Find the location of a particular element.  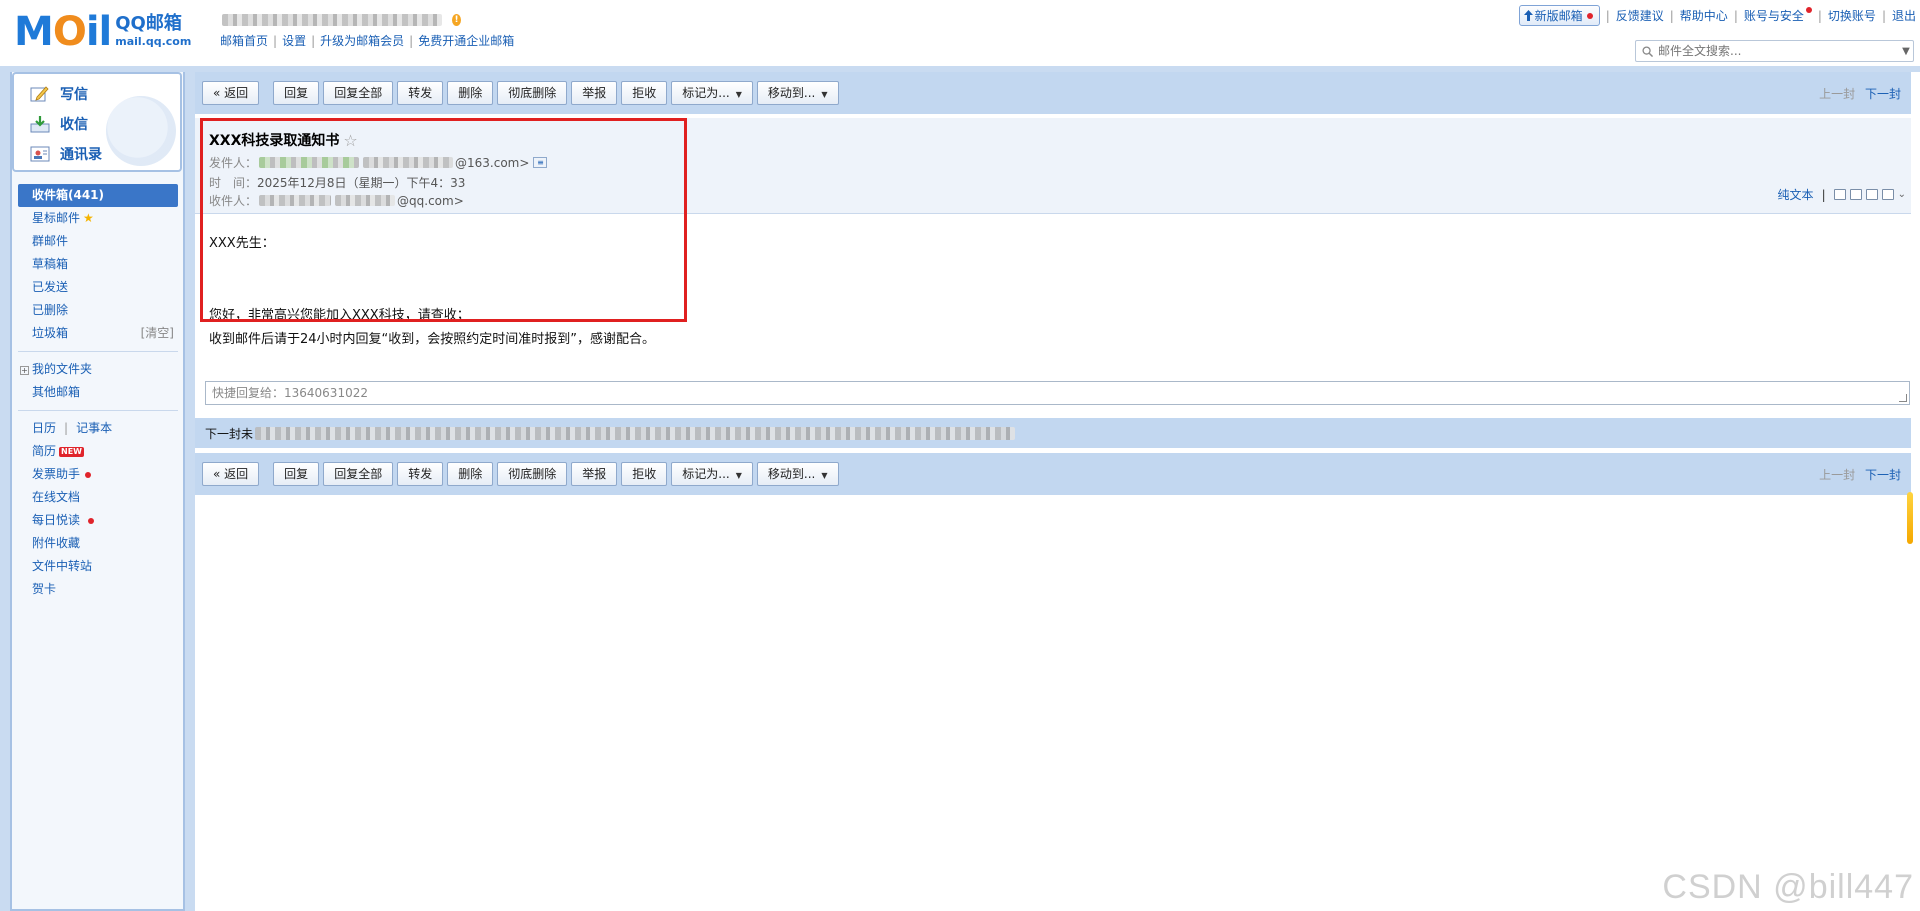

folder-other-mailbox: 其他邮箱 is located at coordinates (98, 392).